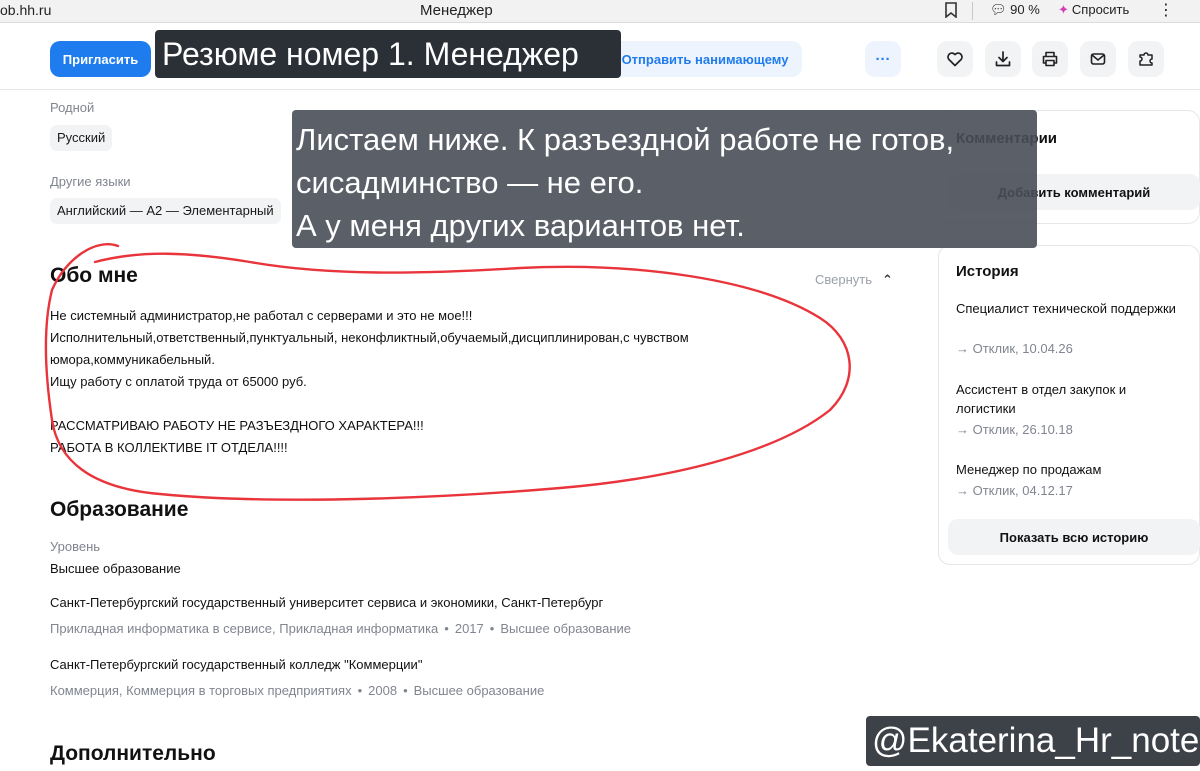  Describe the element at coordinates (90, 181) in the screenshot. I see `other-languages-label: Другие языки` at that location.